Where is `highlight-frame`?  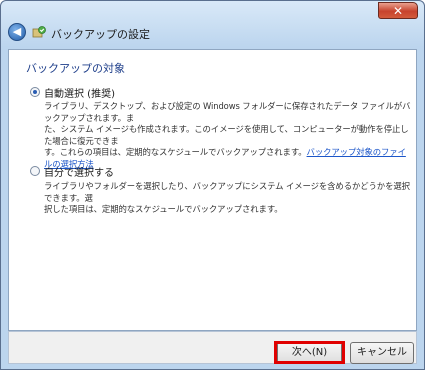 highlight-frame is located at coordinates (309, 352).